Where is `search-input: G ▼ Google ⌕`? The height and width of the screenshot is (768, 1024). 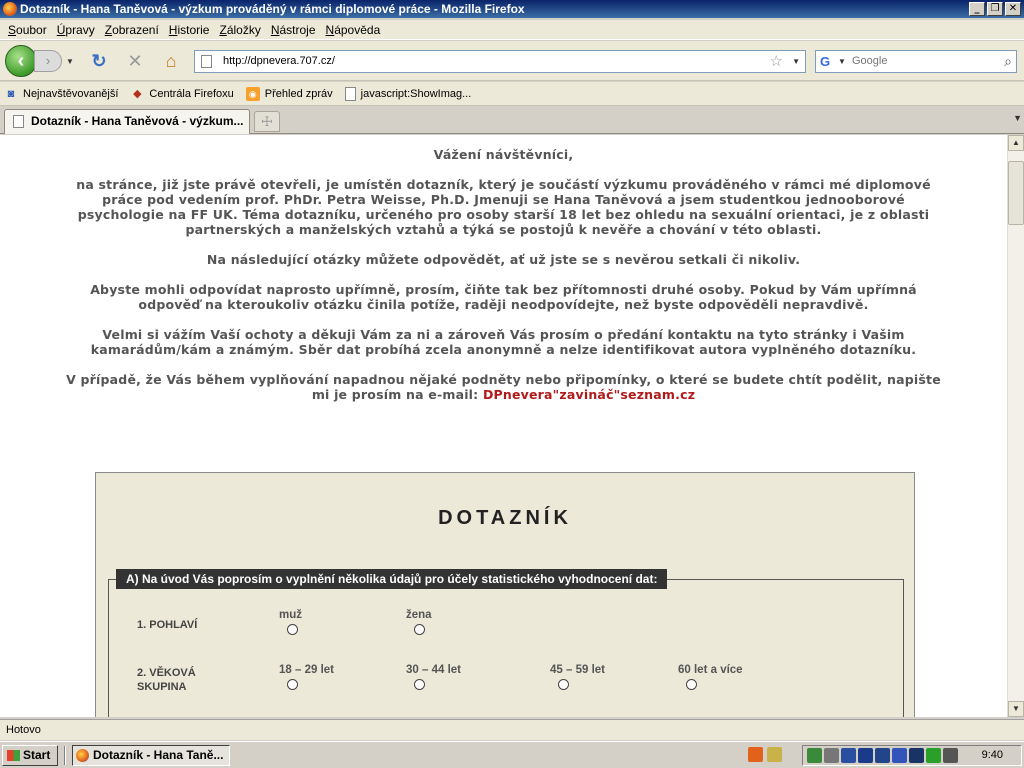 search-input: G ▼ Google ⌕ is located at coordinates (916, 61).